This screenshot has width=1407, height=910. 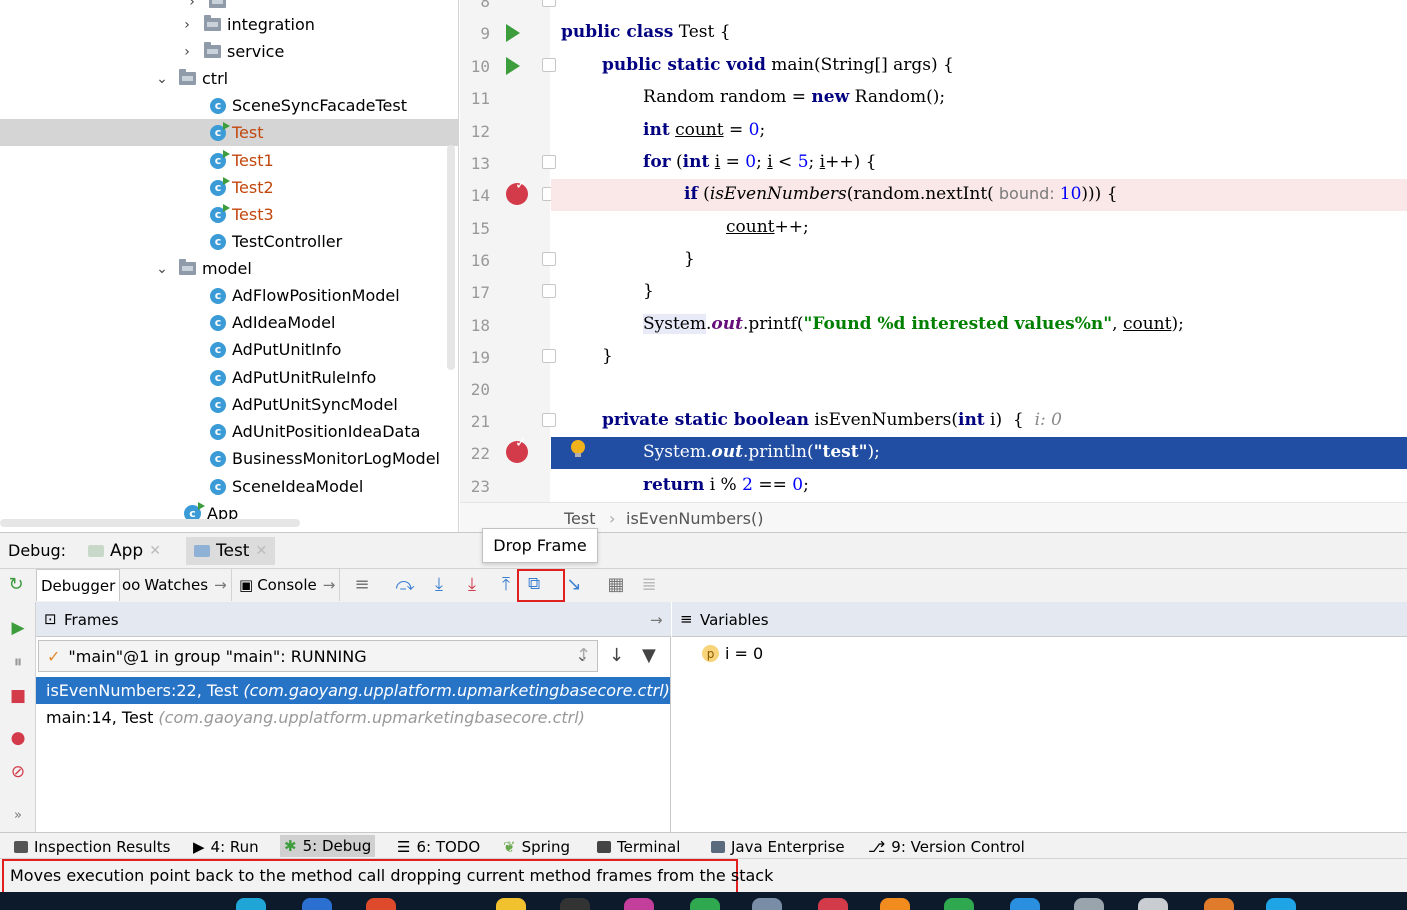 What do you see at coordinates (16, 585) in the screenshot?
I see `rerun-icon: ↻` at bounding box center [16, 585].